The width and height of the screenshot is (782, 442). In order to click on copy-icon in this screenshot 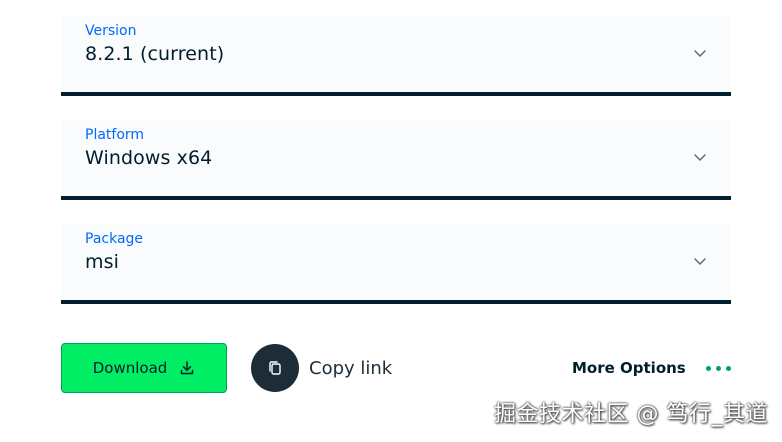, I will do `click(275, 368)`.